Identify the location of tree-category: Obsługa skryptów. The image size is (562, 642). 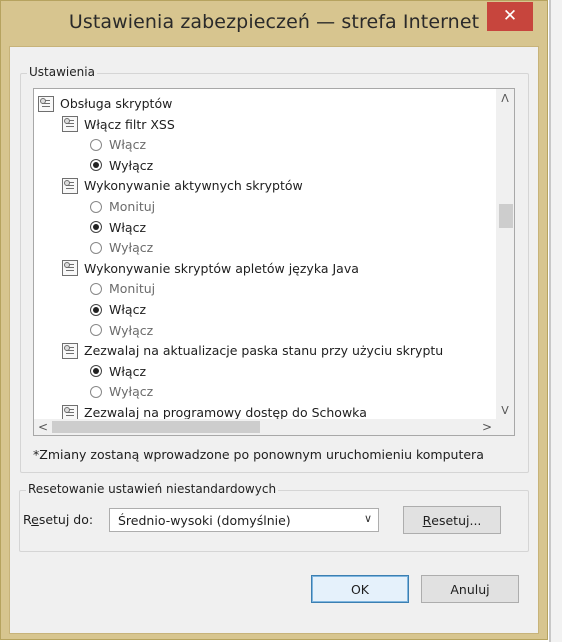
(105, 103).